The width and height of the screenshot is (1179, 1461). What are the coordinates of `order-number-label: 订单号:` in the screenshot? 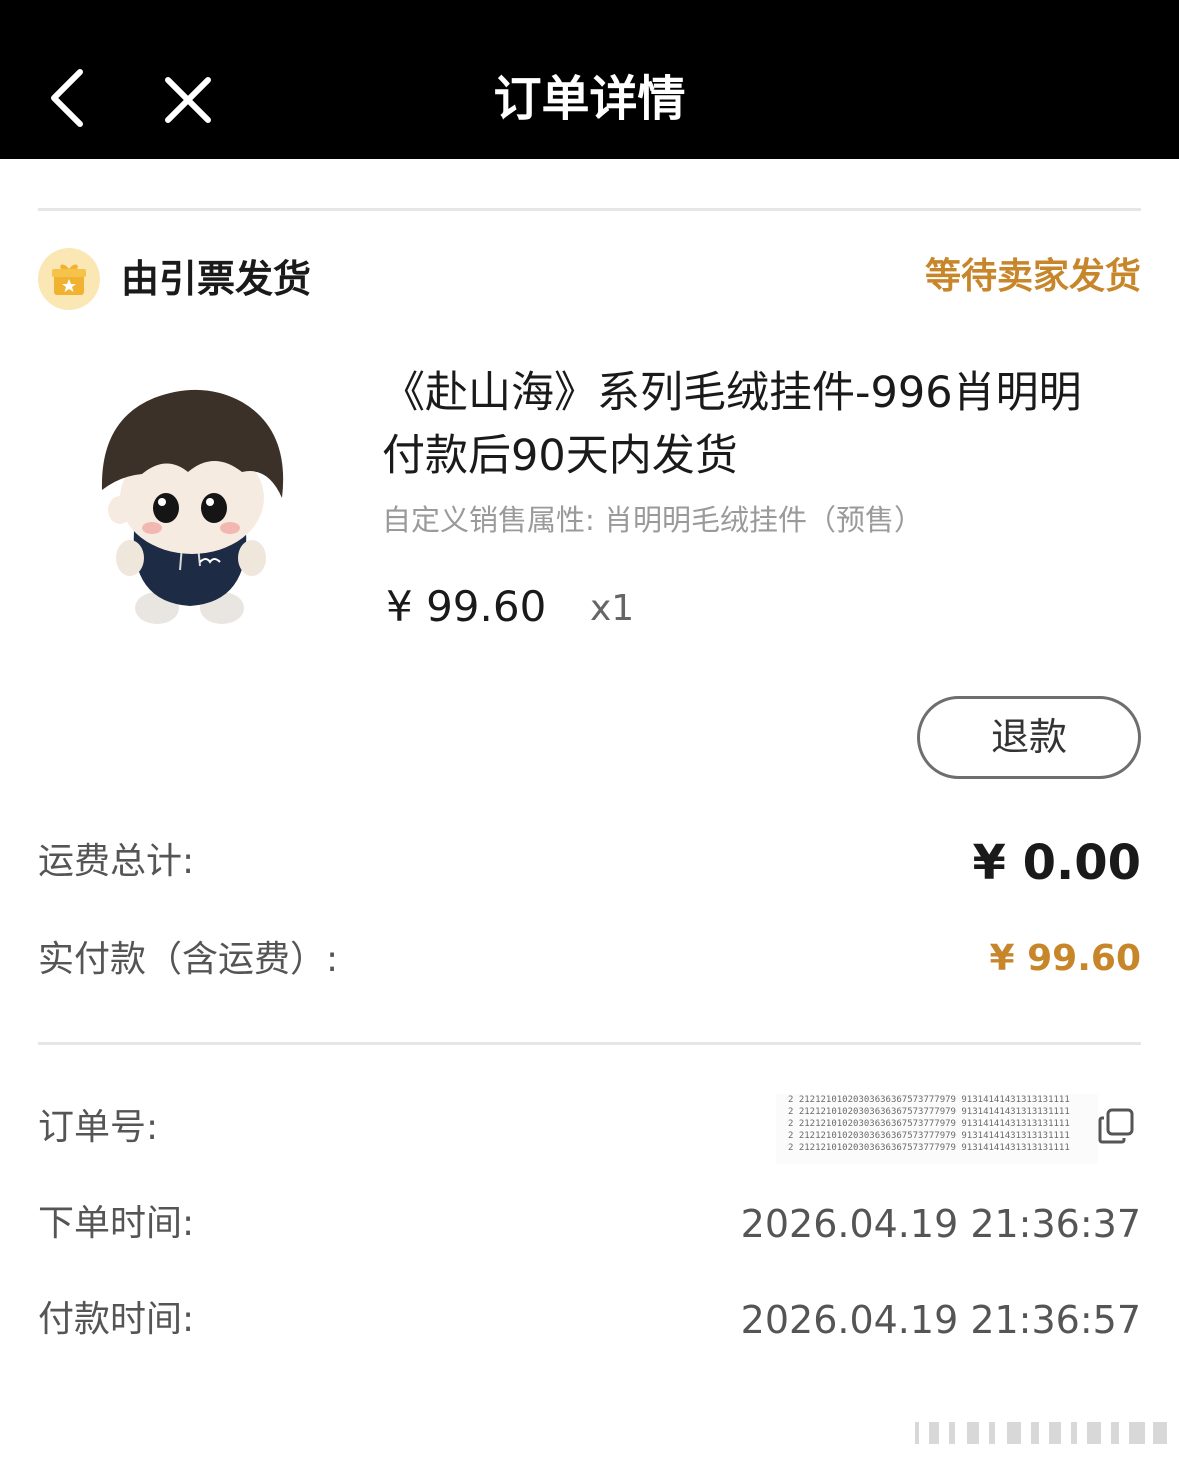 It's located at (98, 1127).